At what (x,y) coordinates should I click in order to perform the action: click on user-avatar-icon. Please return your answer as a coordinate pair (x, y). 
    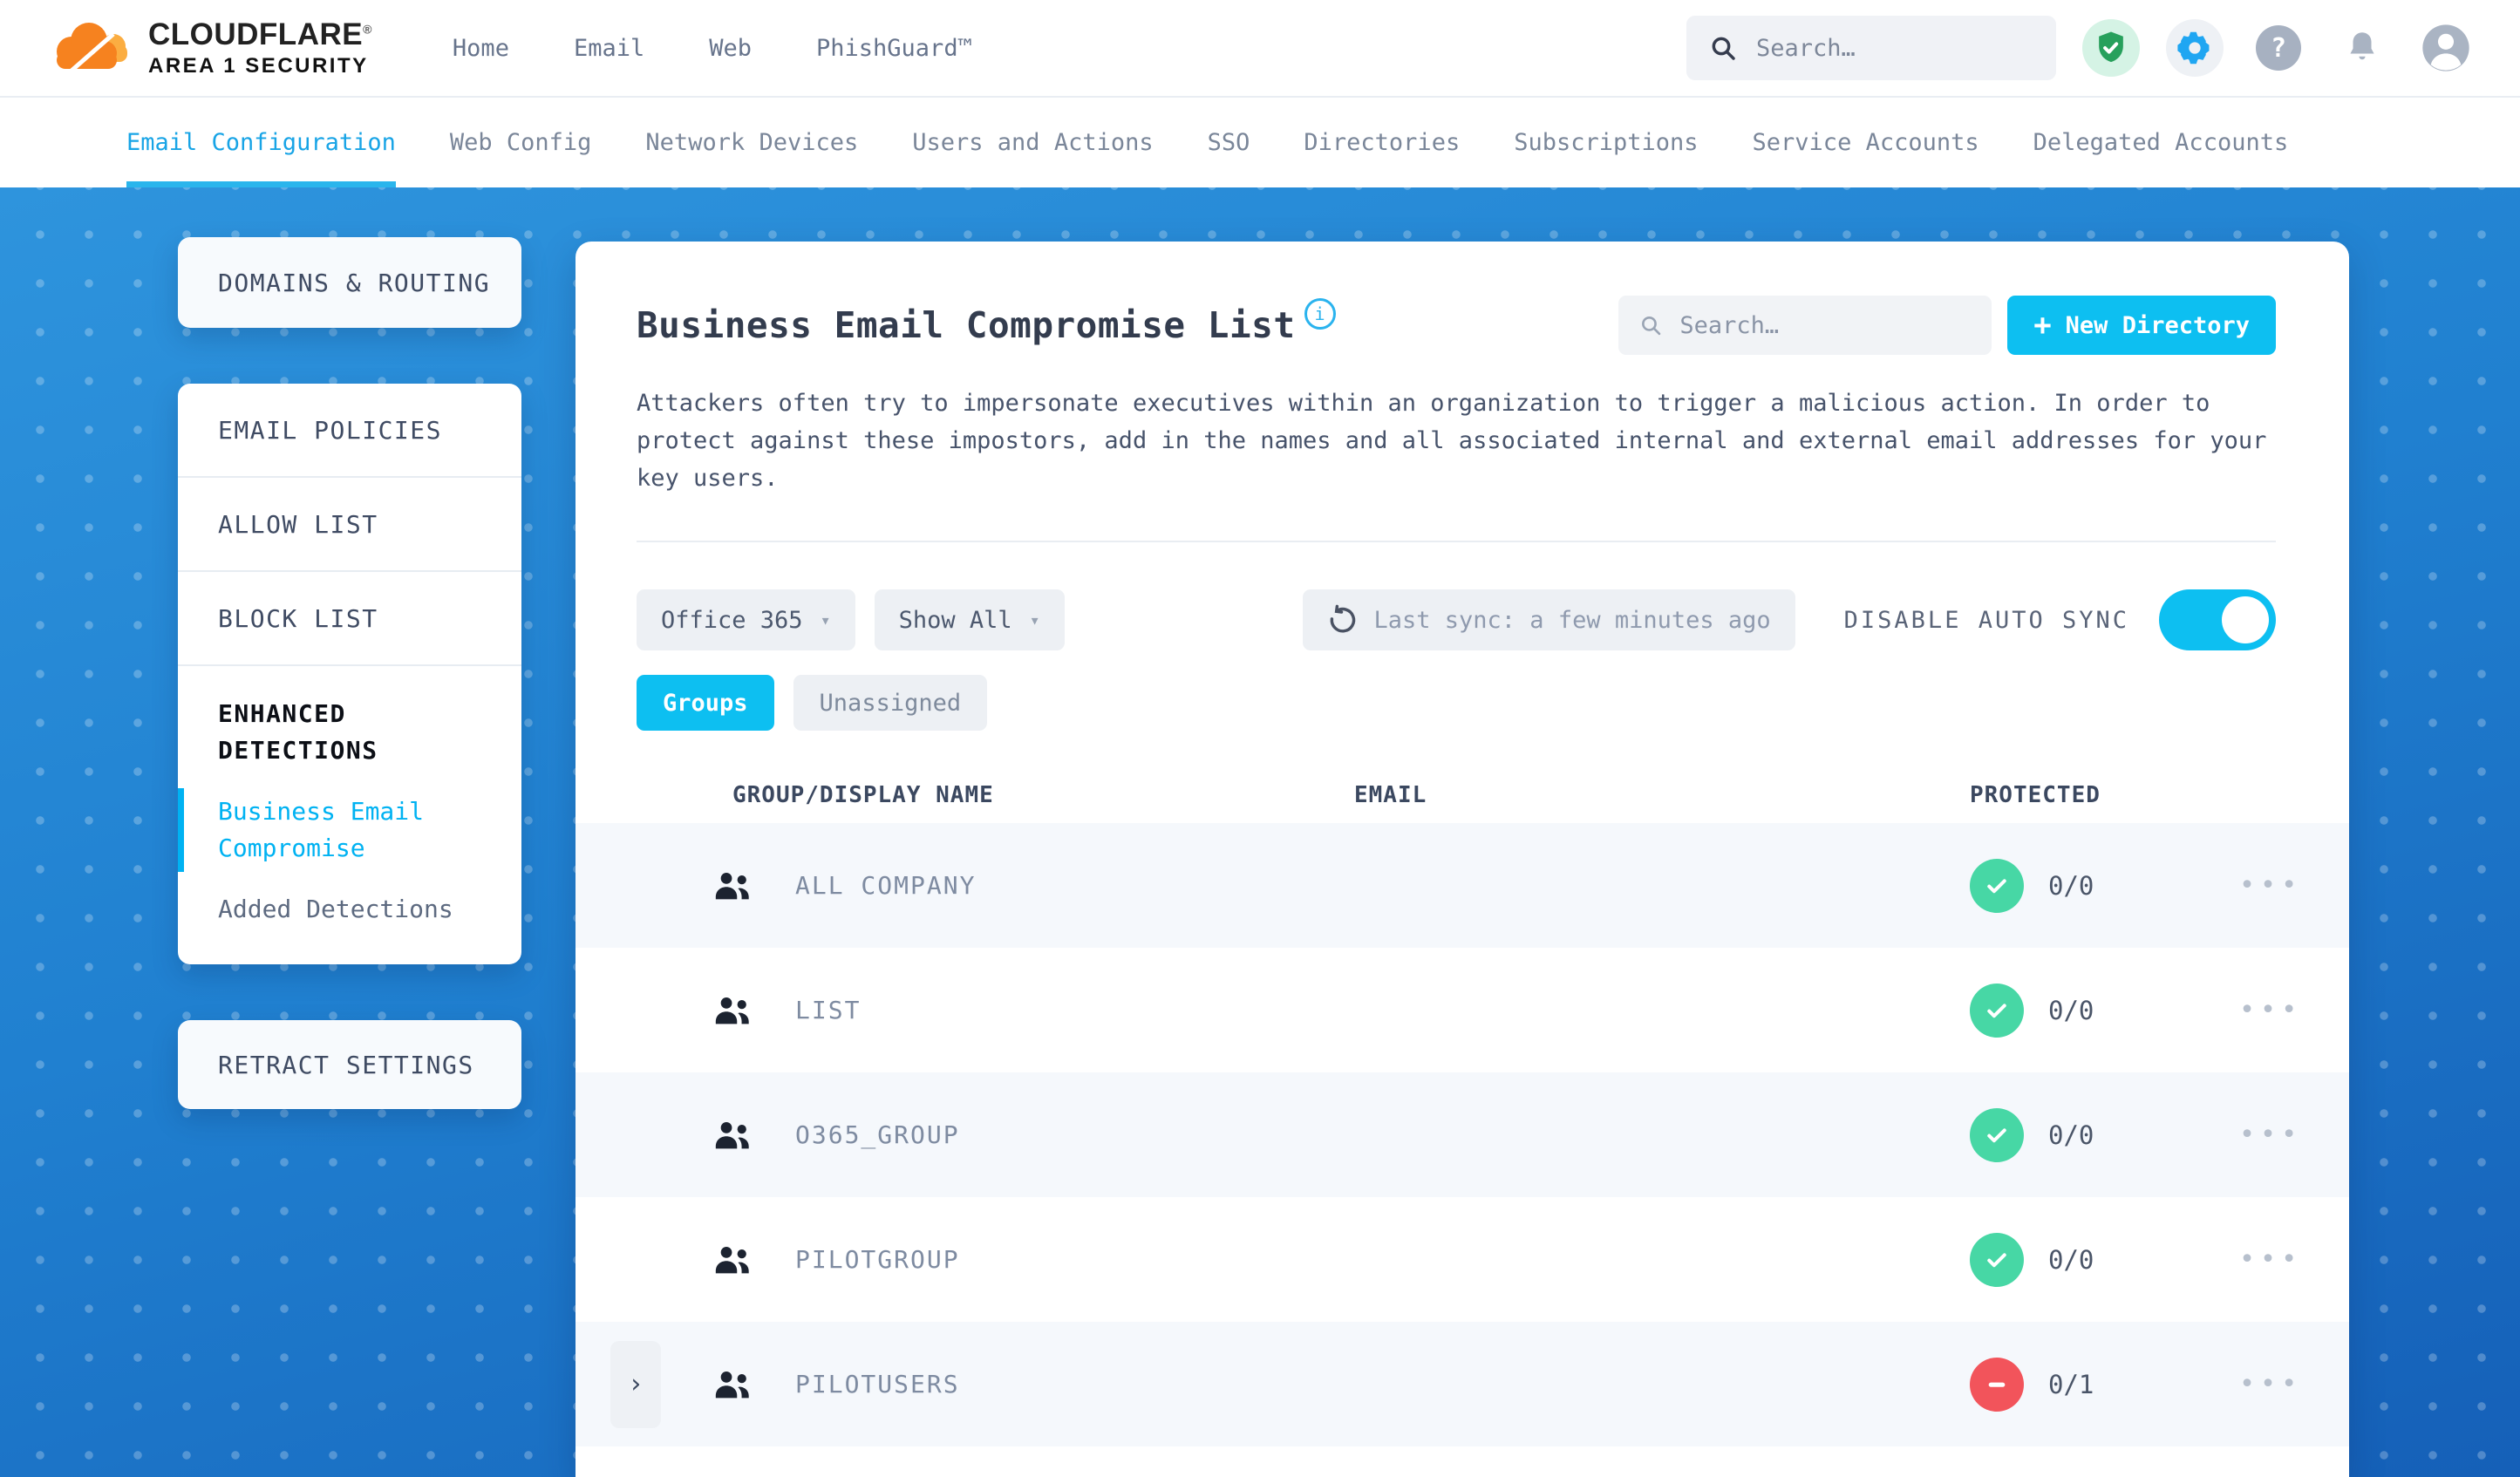
    Looking at the image, I should click on (2445, 47).